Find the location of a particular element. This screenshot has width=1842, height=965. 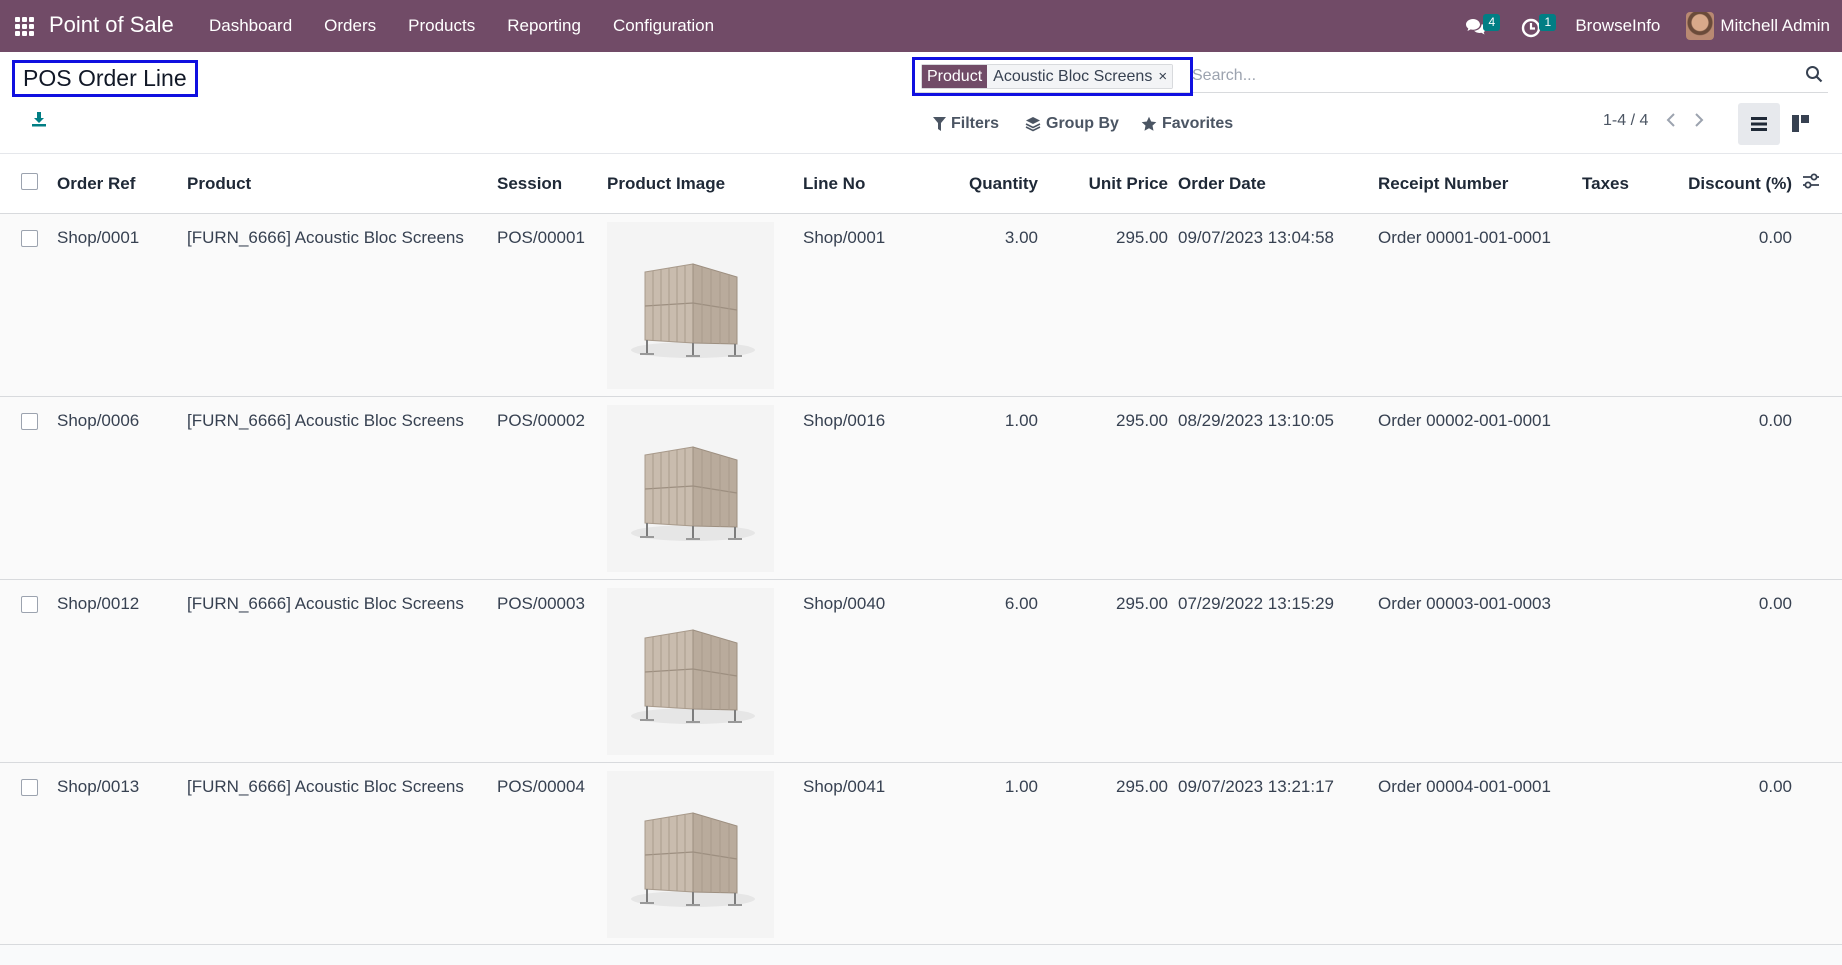

pager-value: 1-4 / 4 is located at coordinates (1625, 121).